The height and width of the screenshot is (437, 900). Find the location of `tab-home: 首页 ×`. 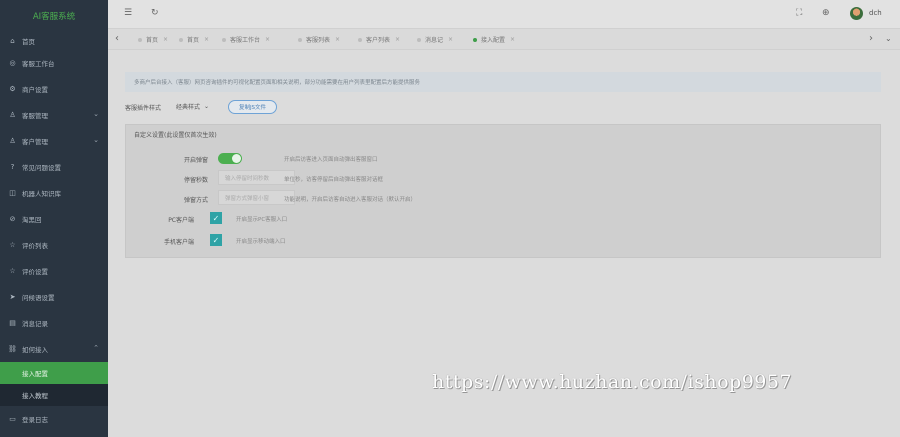

tab-home: 首页 × is located at coordinates (153, 39).